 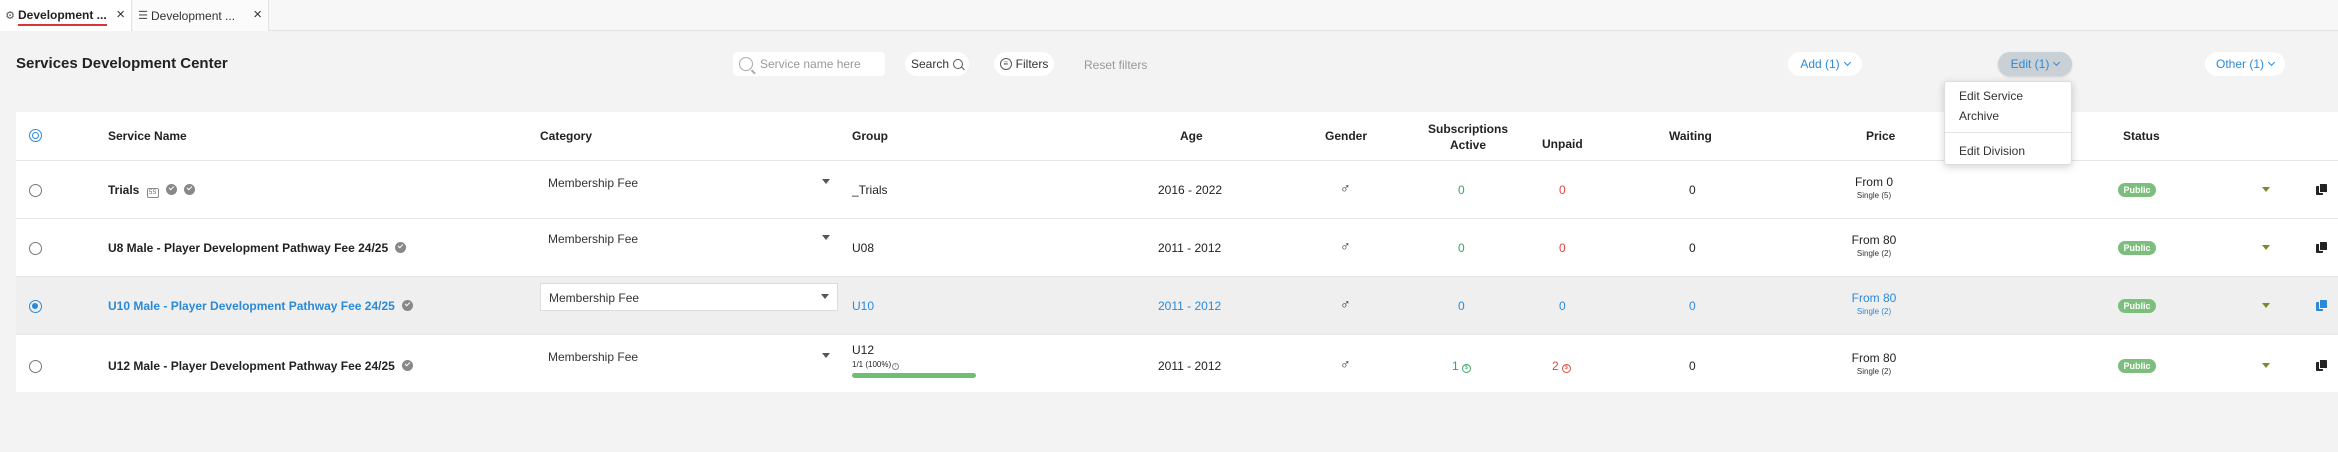 I want to click on reset-filters-button: Reset filters, so click(x=1115, y=65).